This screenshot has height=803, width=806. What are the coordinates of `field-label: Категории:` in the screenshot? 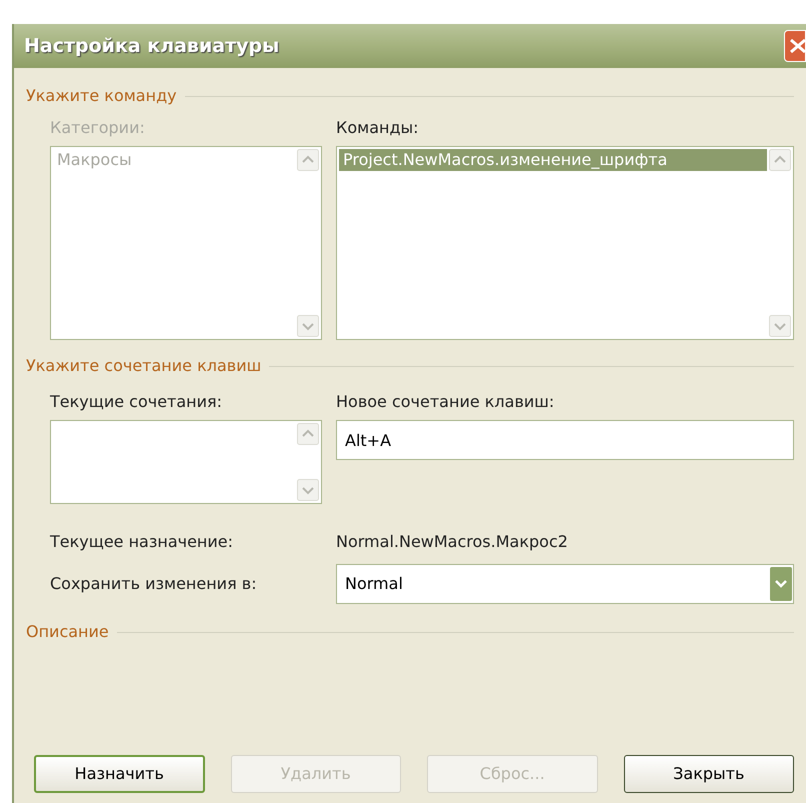 It's located at (98, 128).